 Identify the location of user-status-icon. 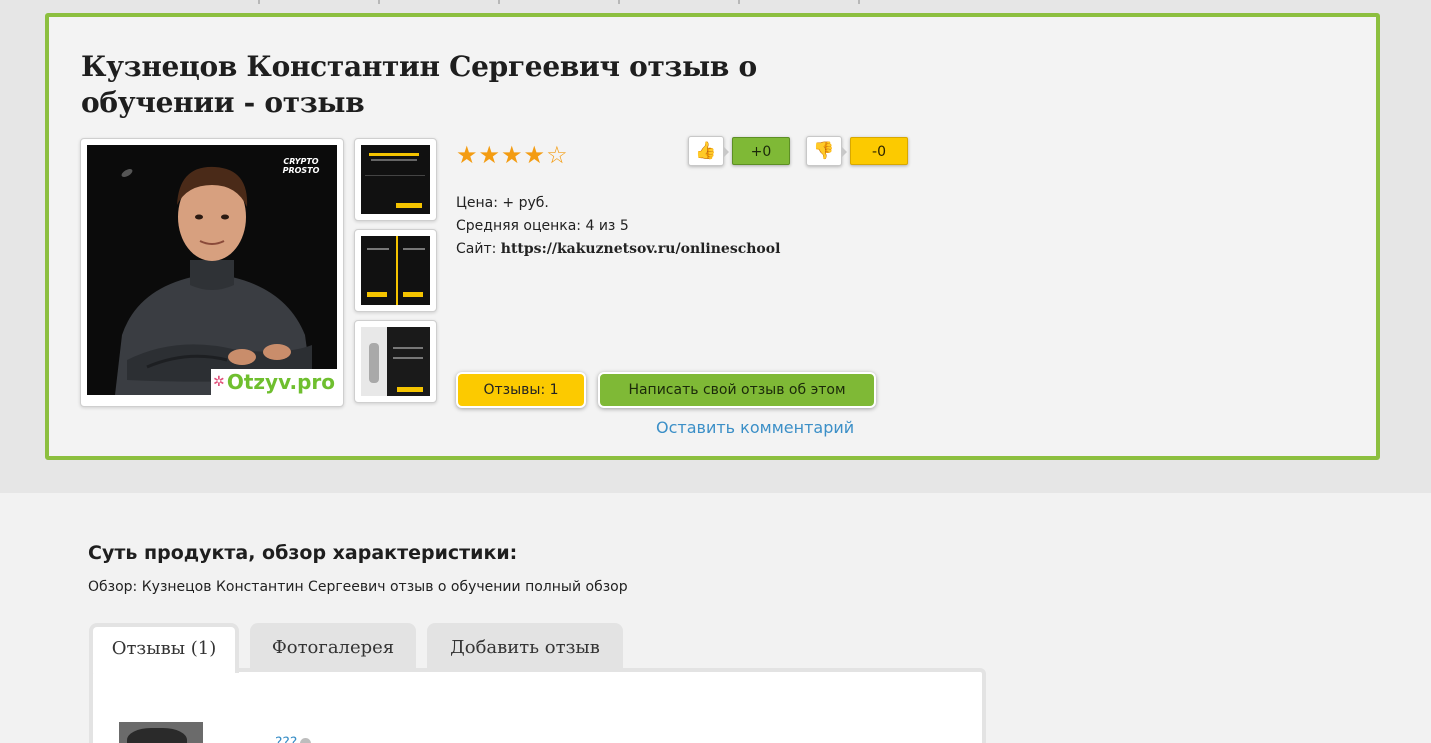
(306, 740).